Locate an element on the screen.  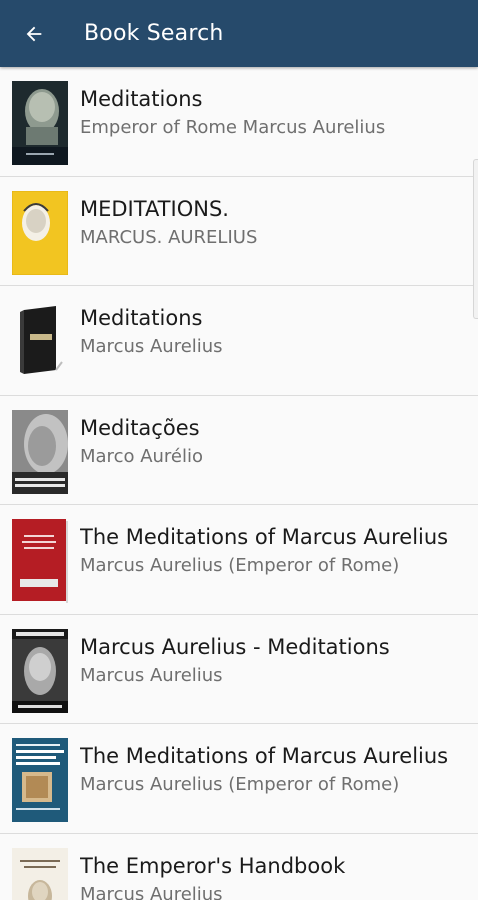
book-author: Emperor of Rome Marcus Aurelius is located at coordinates (233, 127).